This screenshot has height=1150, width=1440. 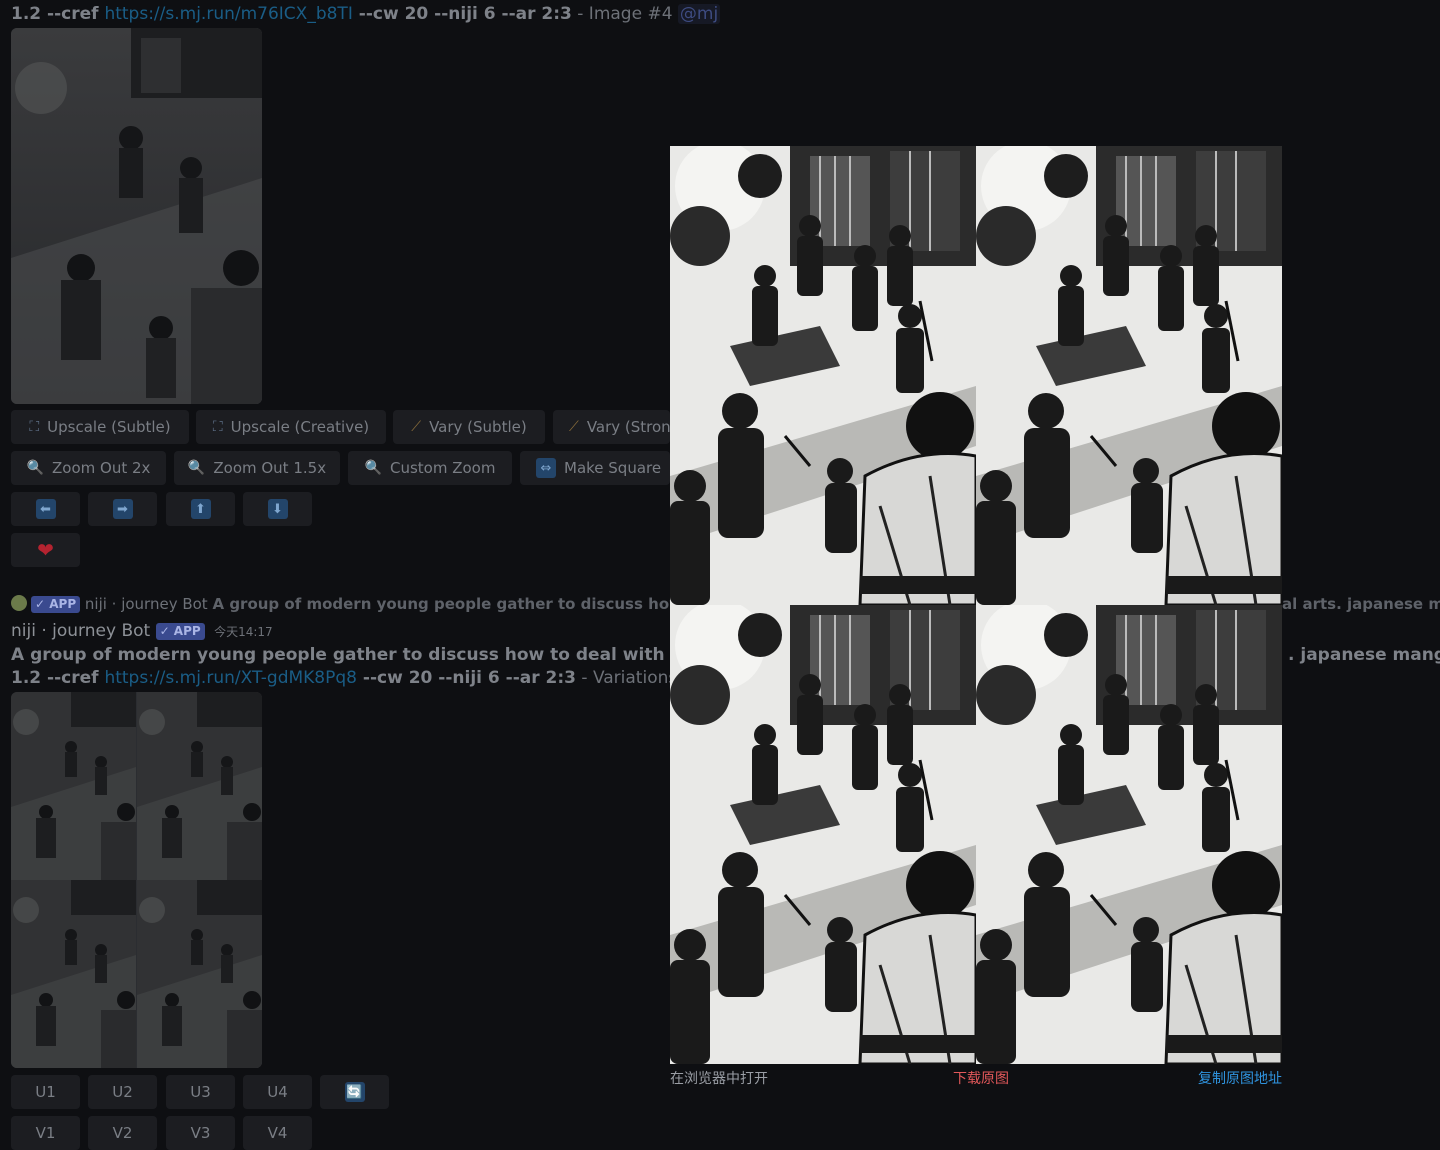 I want to click on upscale-3-button: U3, so click(x=200, y=1092).